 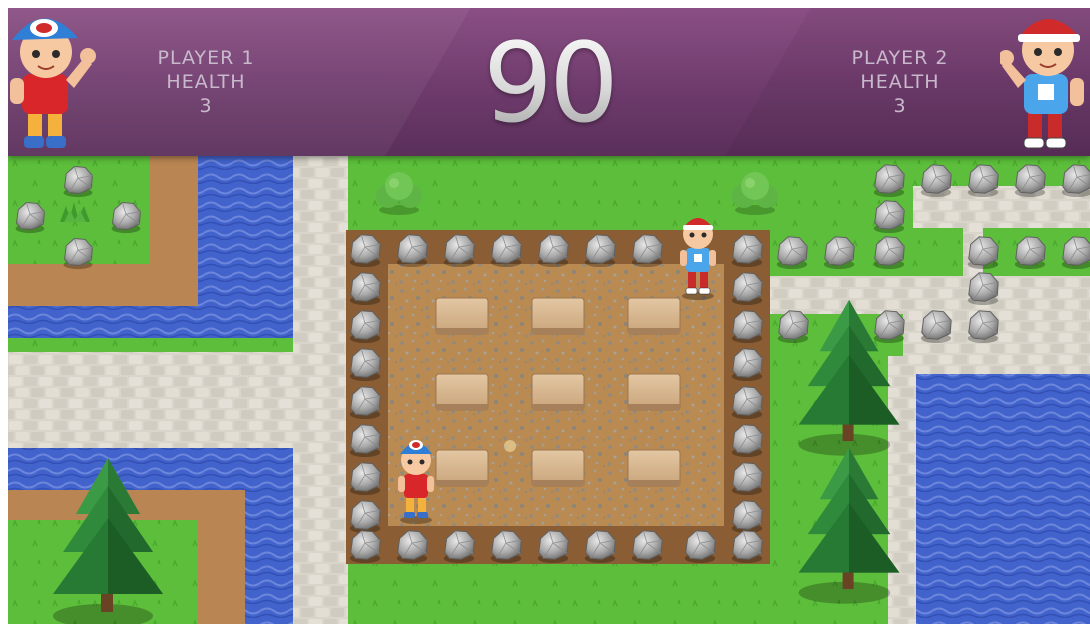 What do you see at coordinates (1042, 84) in the screenshot?
I see `player2-portrait` at bounding box center [1042, 84].